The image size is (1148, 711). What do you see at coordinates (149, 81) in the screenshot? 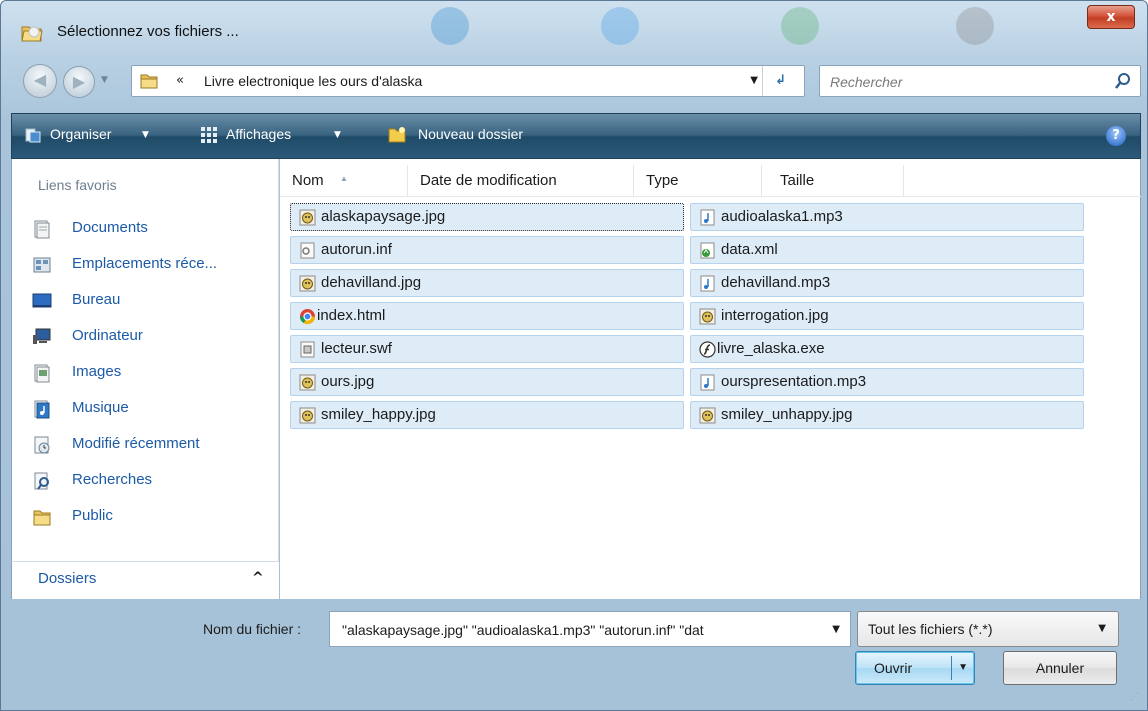
I see `folder-icon` at bounding box center [149, 81].